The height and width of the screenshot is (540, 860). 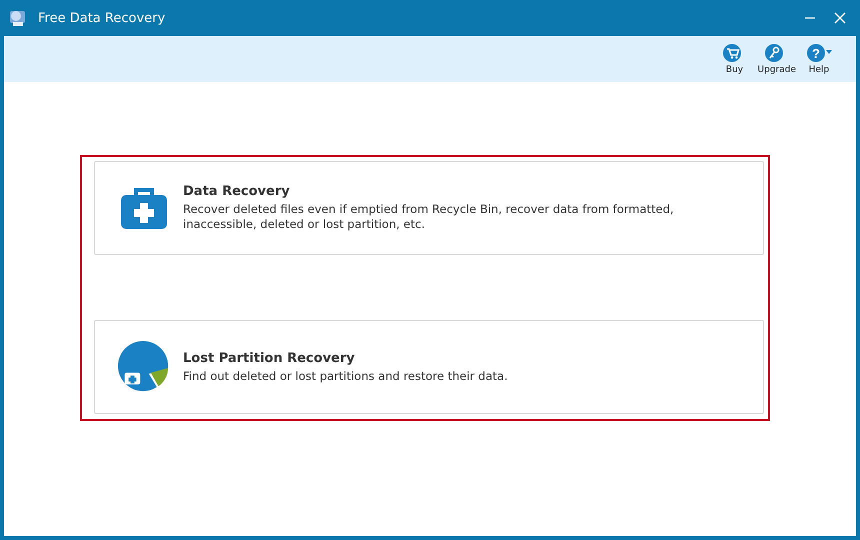 I want to click on option-description: Find out deleted or lost partitions and restore their data., so click(x=345, y=376).